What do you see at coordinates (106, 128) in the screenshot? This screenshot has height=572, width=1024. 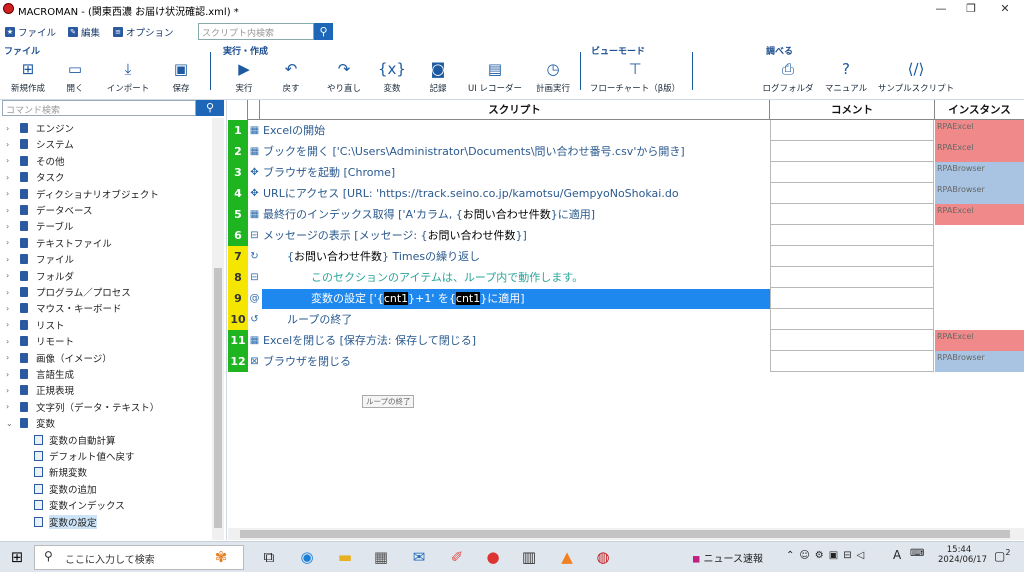 I see `tree-category: › エンジン` at bounding box center [106, 128].